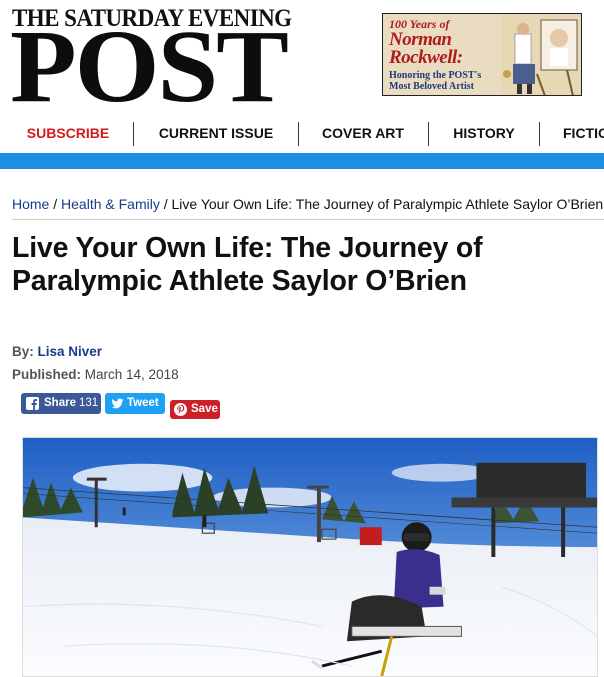 The image size is (604, 677). I want to click on facebook-share-button: Share 131, so click(61, 403).